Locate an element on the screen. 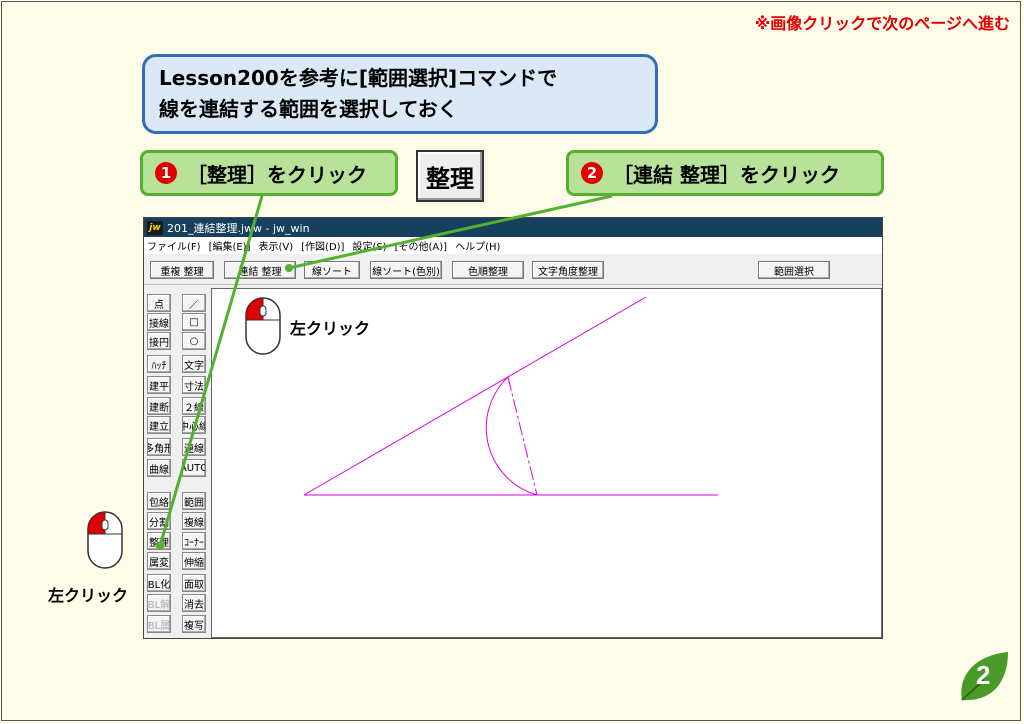 The height and width of the screenshot is (724, 1024). tool-right-3: 文字 is located at coordinates (194, 364).